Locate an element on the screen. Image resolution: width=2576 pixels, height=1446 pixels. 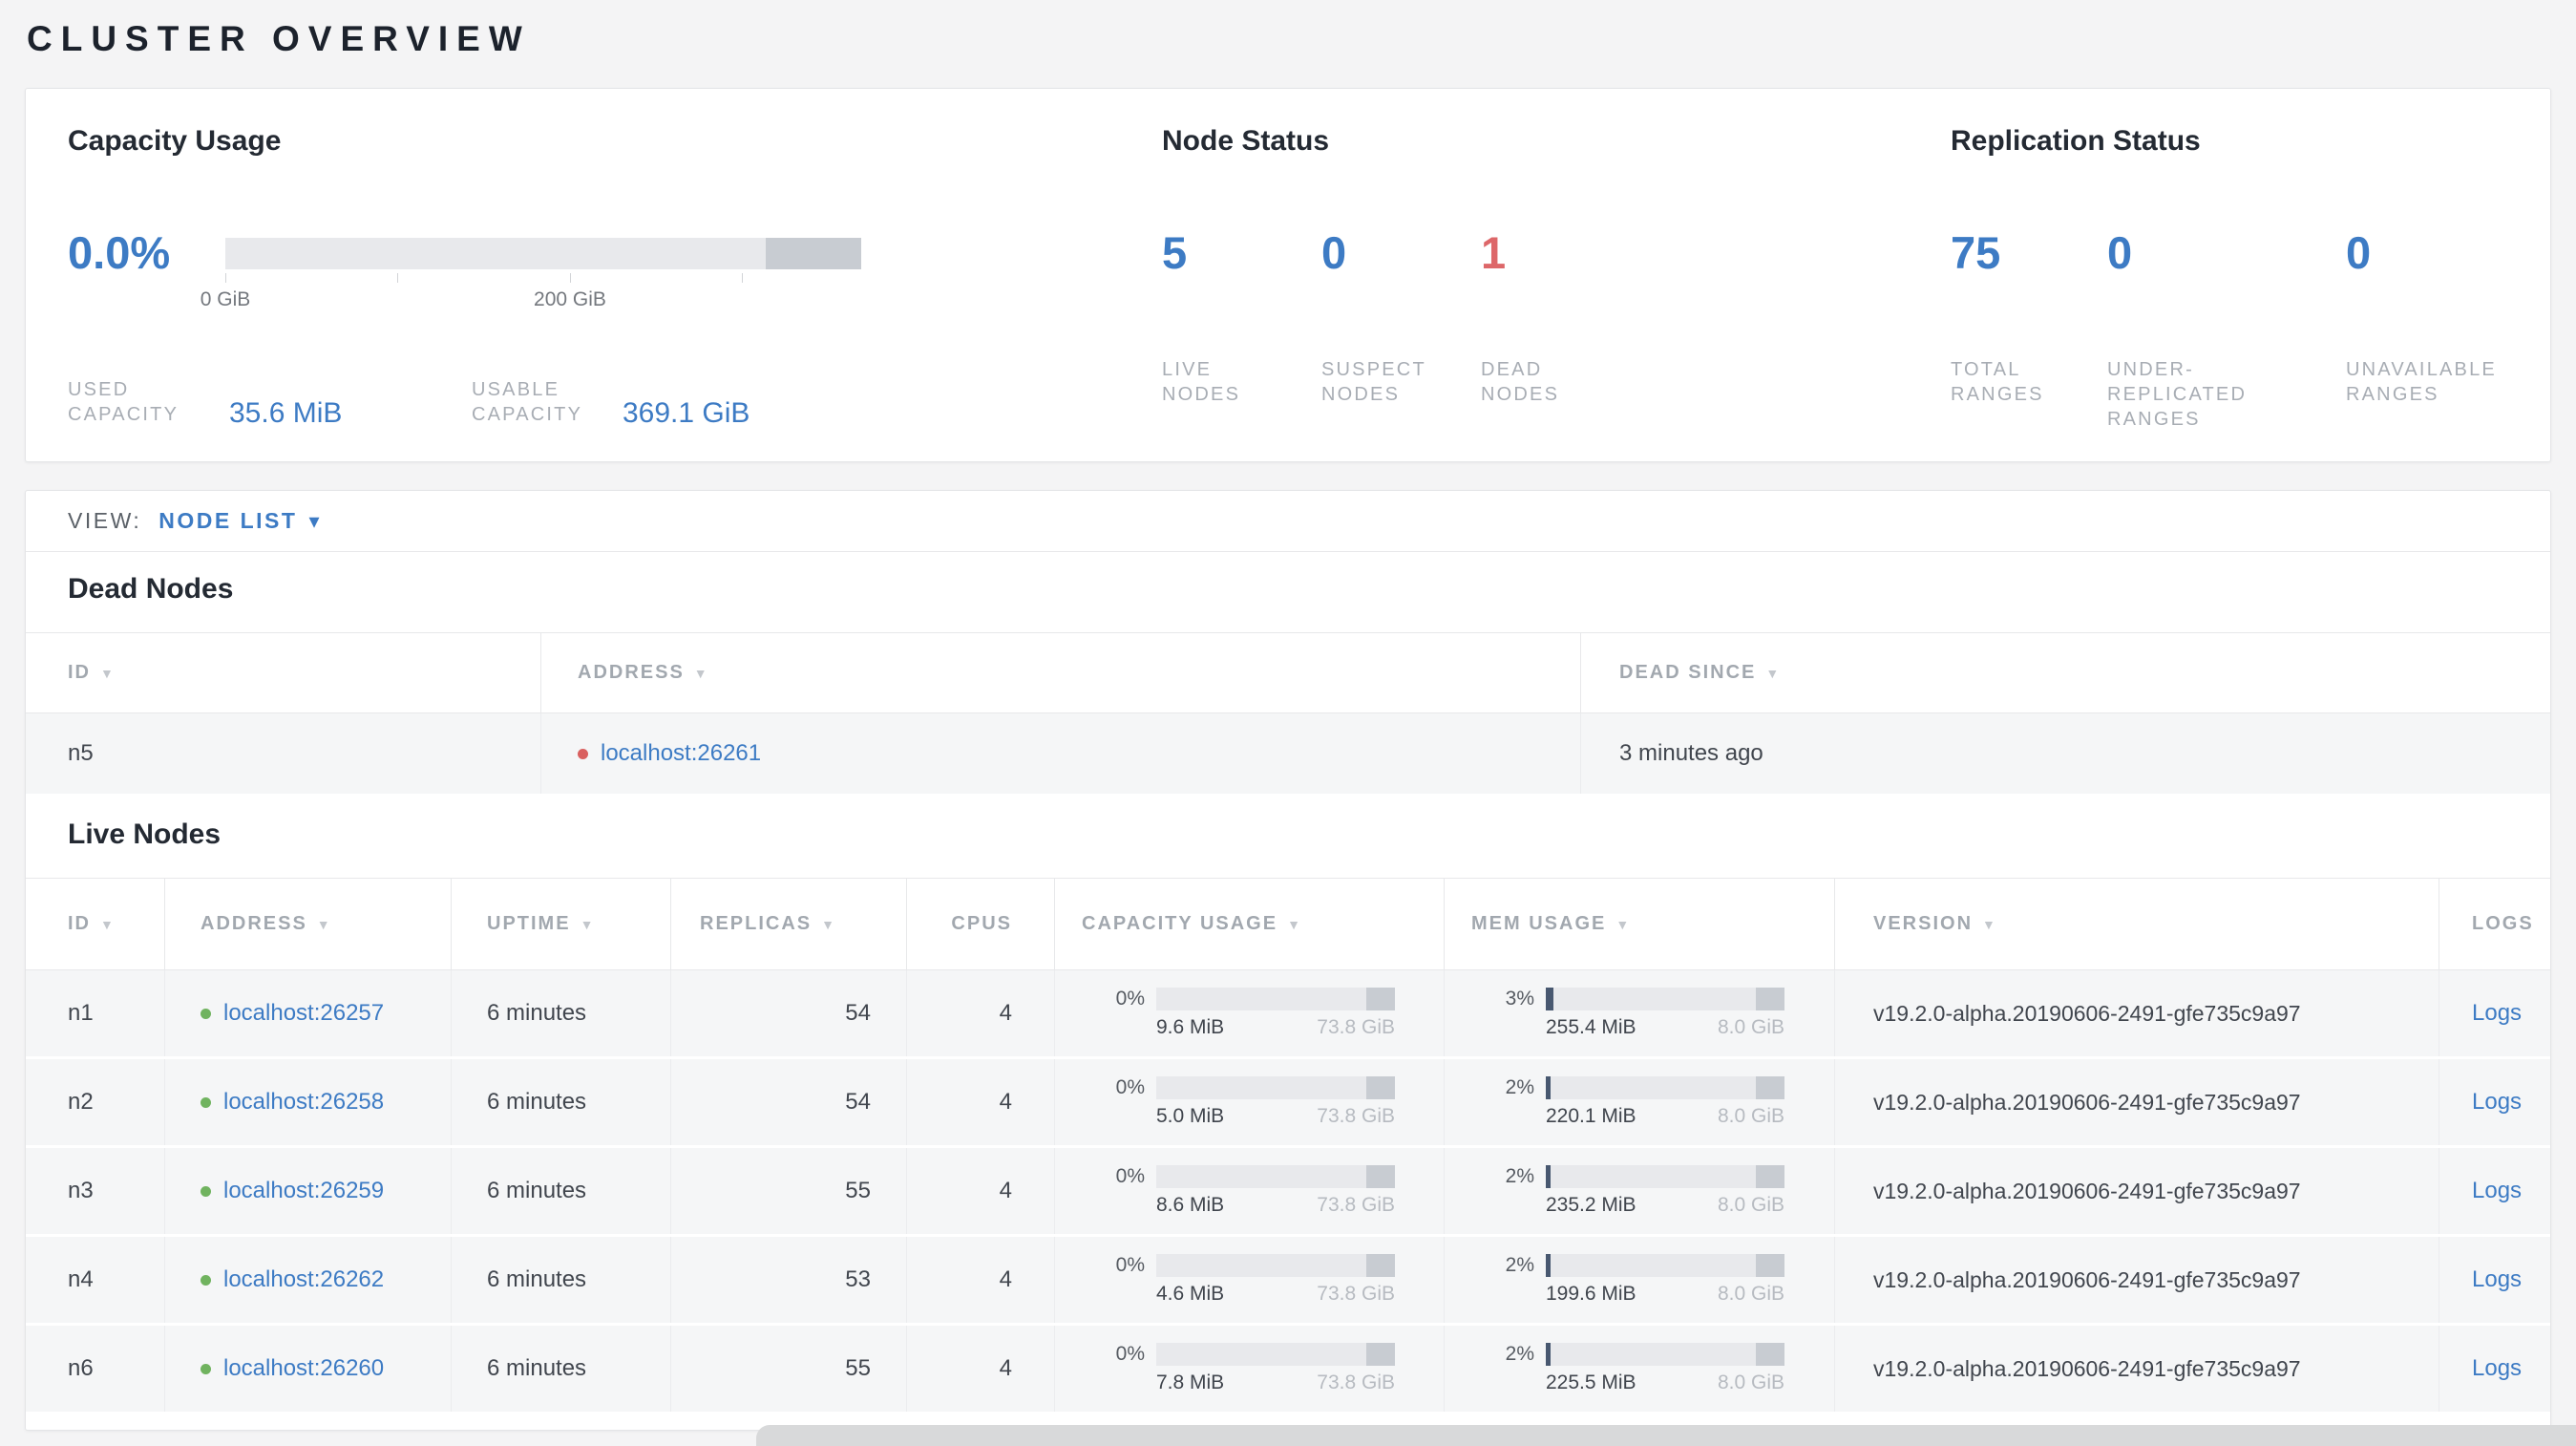
node-status-title: Node Status is located at coordinates (1246, 141).